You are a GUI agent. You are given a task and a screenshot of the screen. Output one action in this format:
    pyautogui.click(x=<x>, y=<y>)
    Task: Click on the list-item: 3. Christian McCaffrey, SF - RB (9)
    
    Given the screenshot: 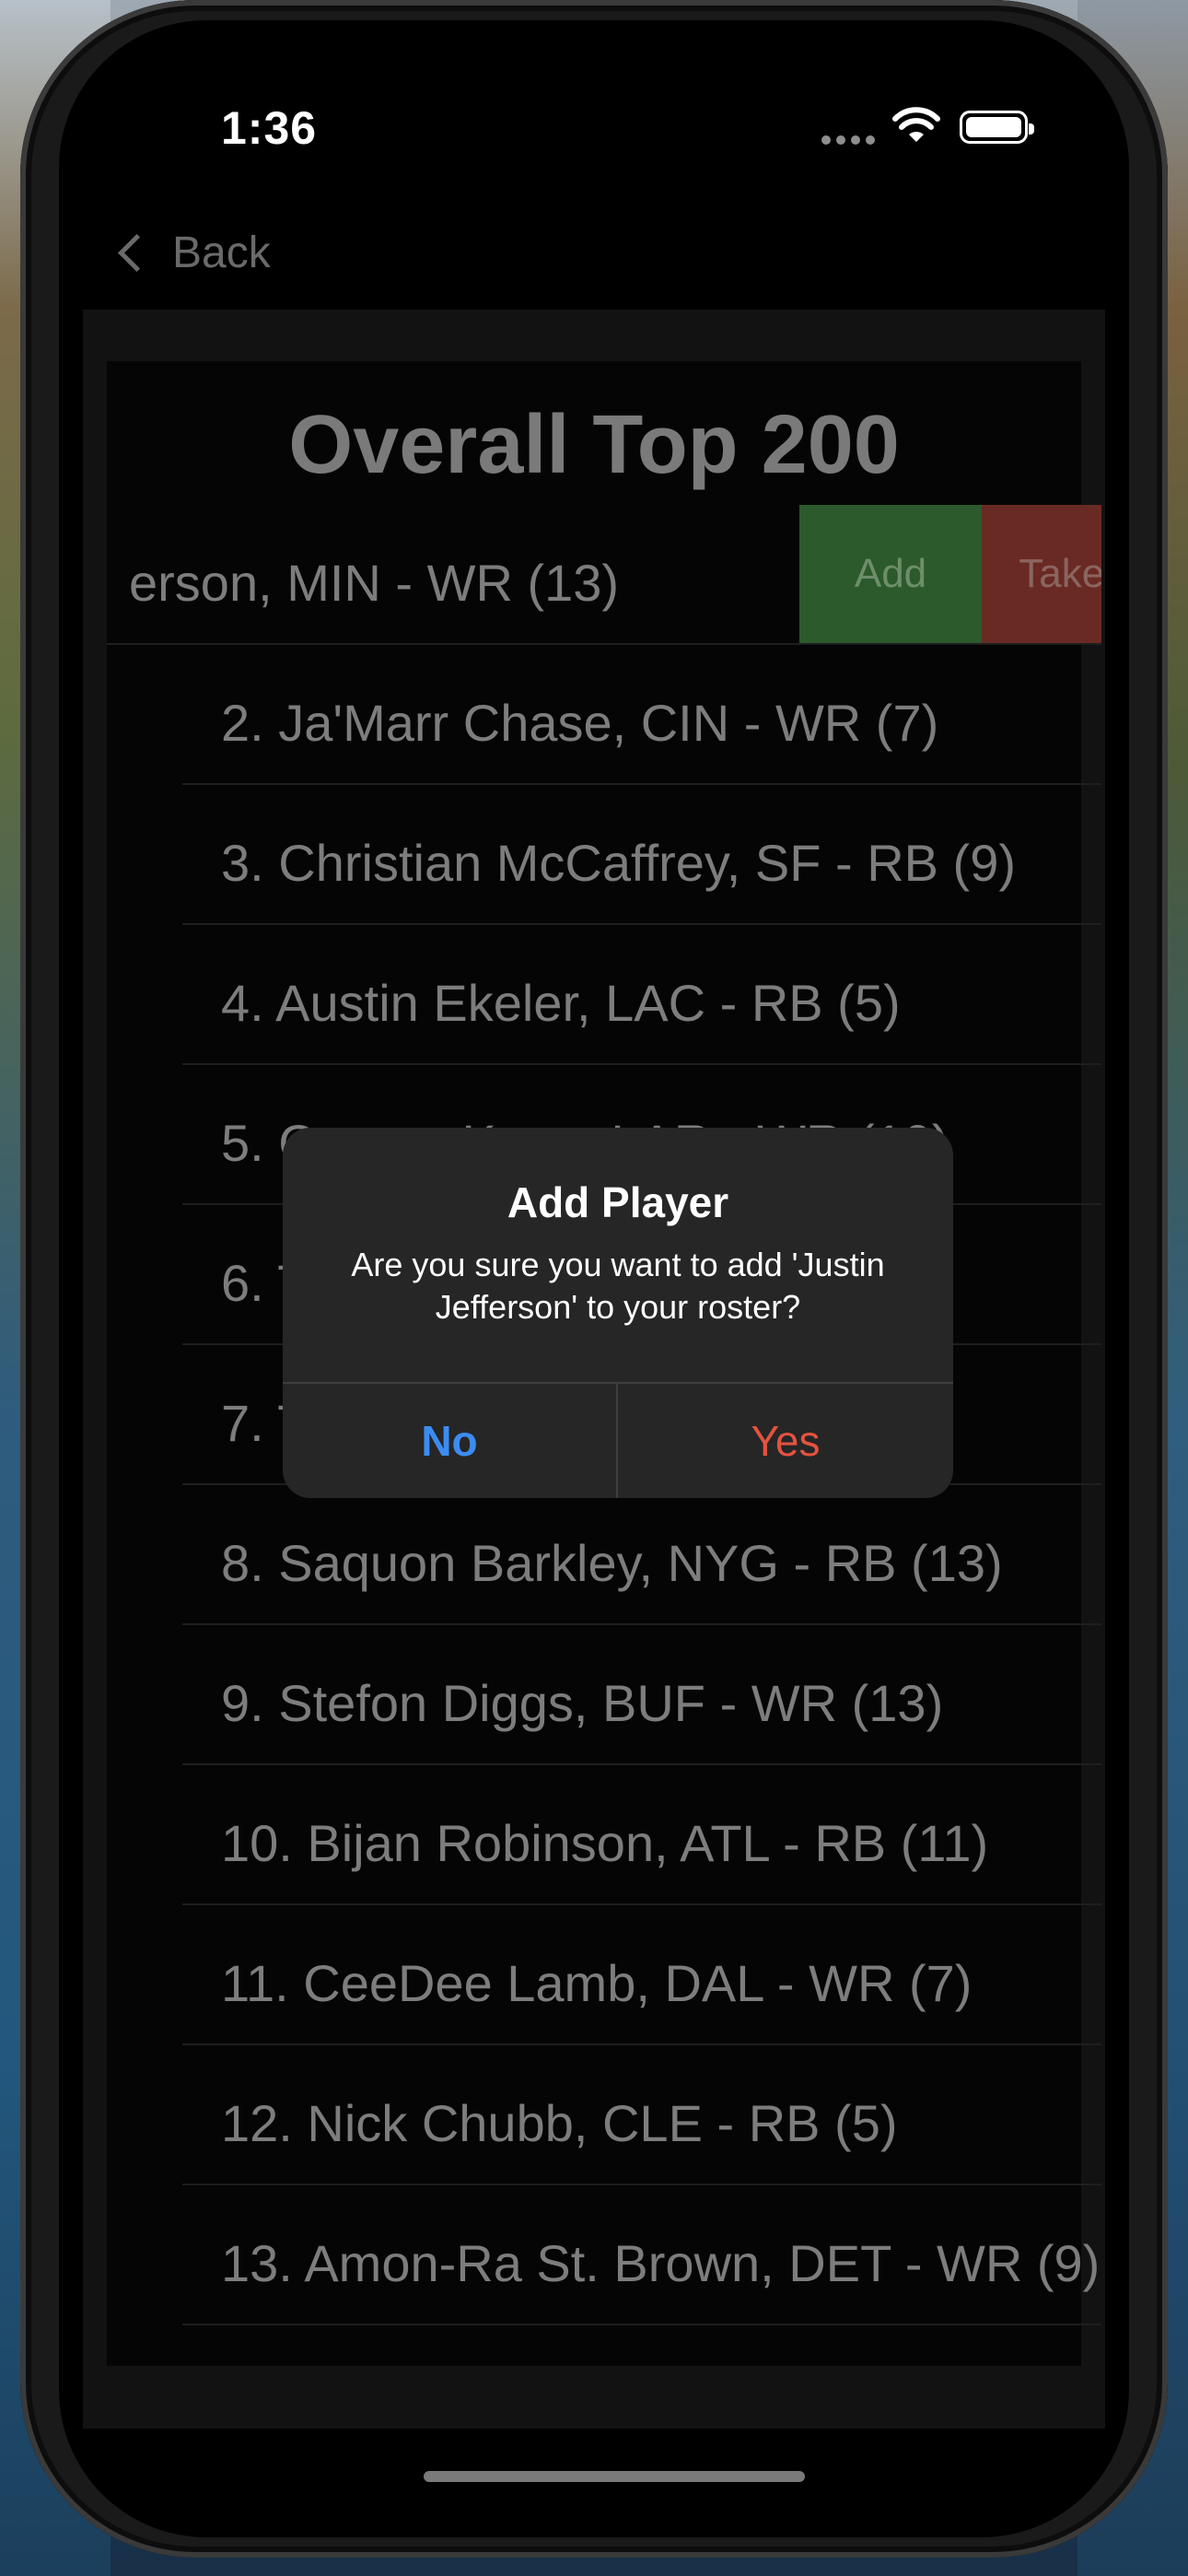 What is the action you would take?
    pyautogui.click(x=641, y=855)
    